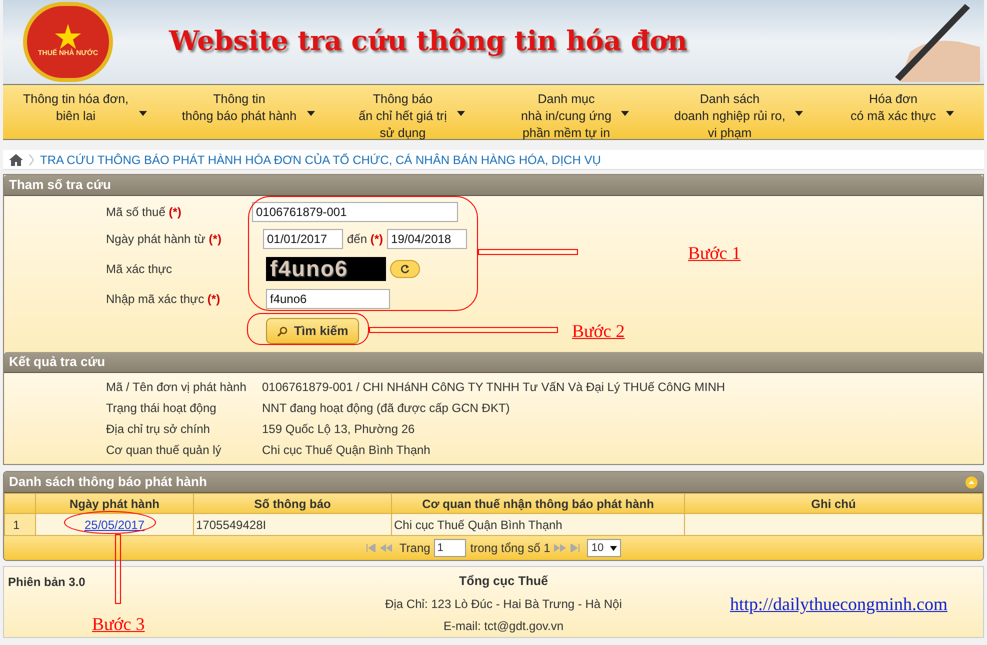  What do you see at coordinates (31, 160) in the screenshot?
I see `chevron-icon` at bounding box center [31, 160].